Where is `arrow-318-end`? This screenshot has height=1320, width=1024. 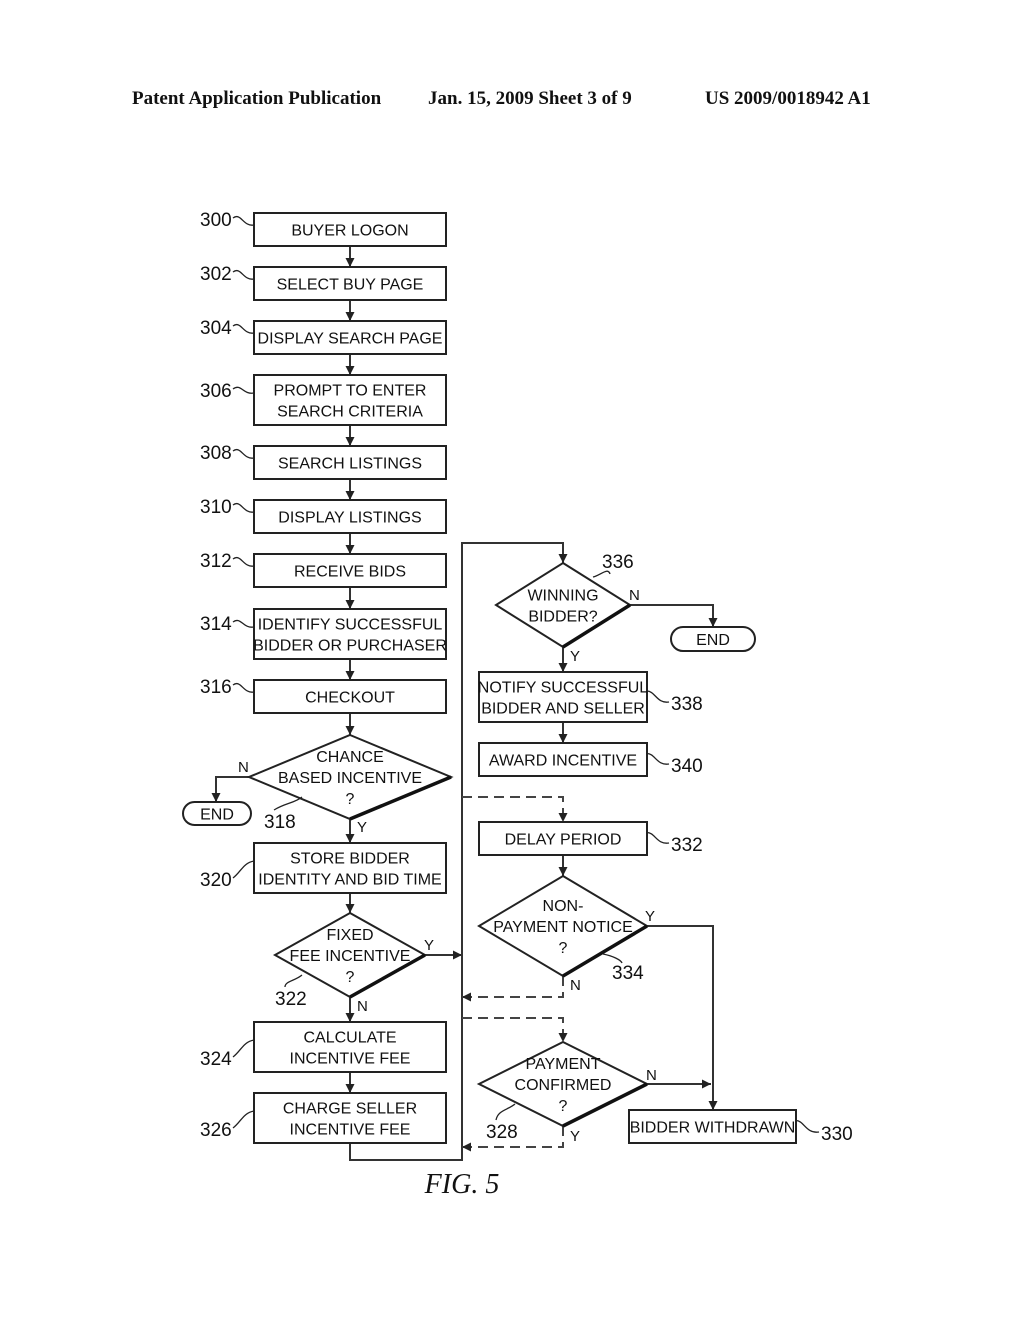
arrow-318-end is located at coordinates (230, 789).